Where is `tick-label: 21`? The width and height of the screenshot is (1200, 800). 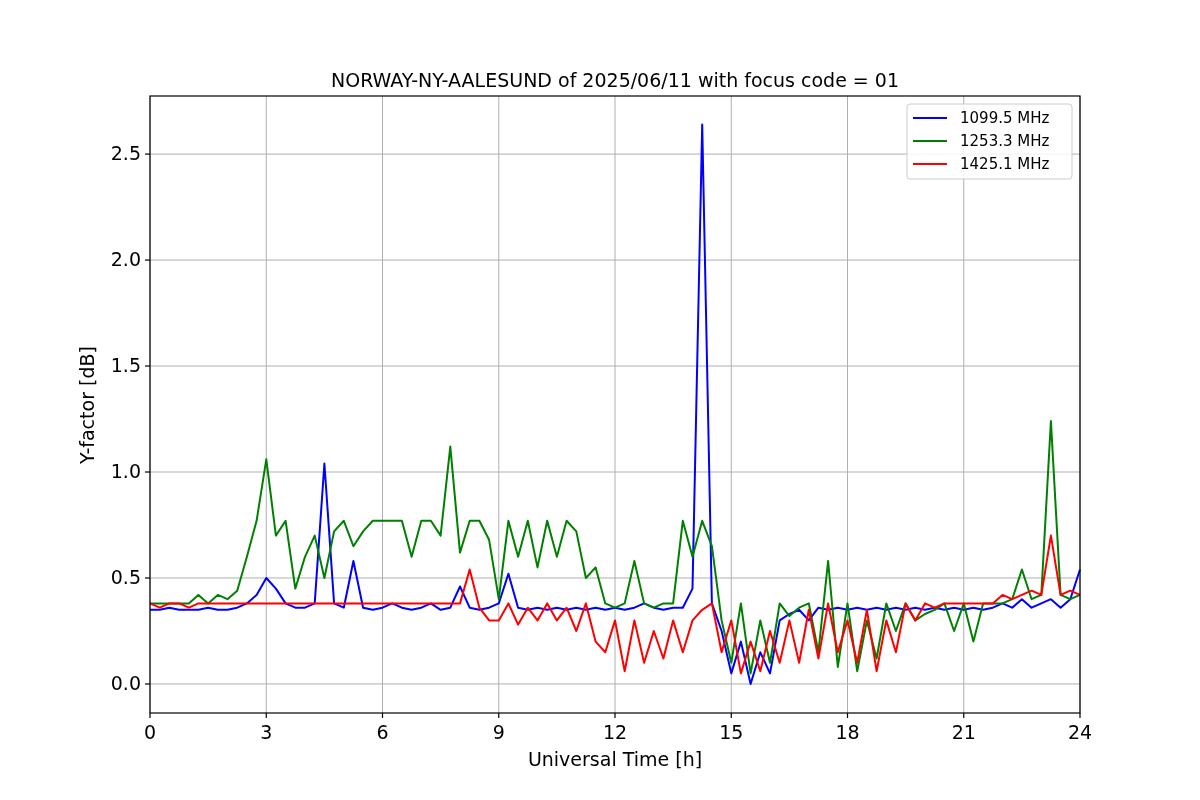 tick-label: 21 is located at coordinates (963, 732).